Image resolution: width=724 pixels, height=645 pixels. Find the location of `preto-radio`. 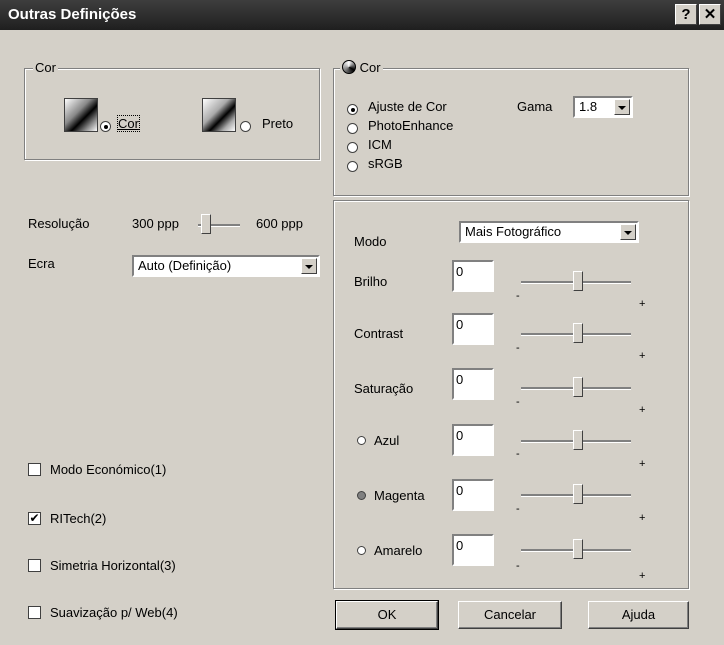

preto-radio is located at coordinates (245, 126).